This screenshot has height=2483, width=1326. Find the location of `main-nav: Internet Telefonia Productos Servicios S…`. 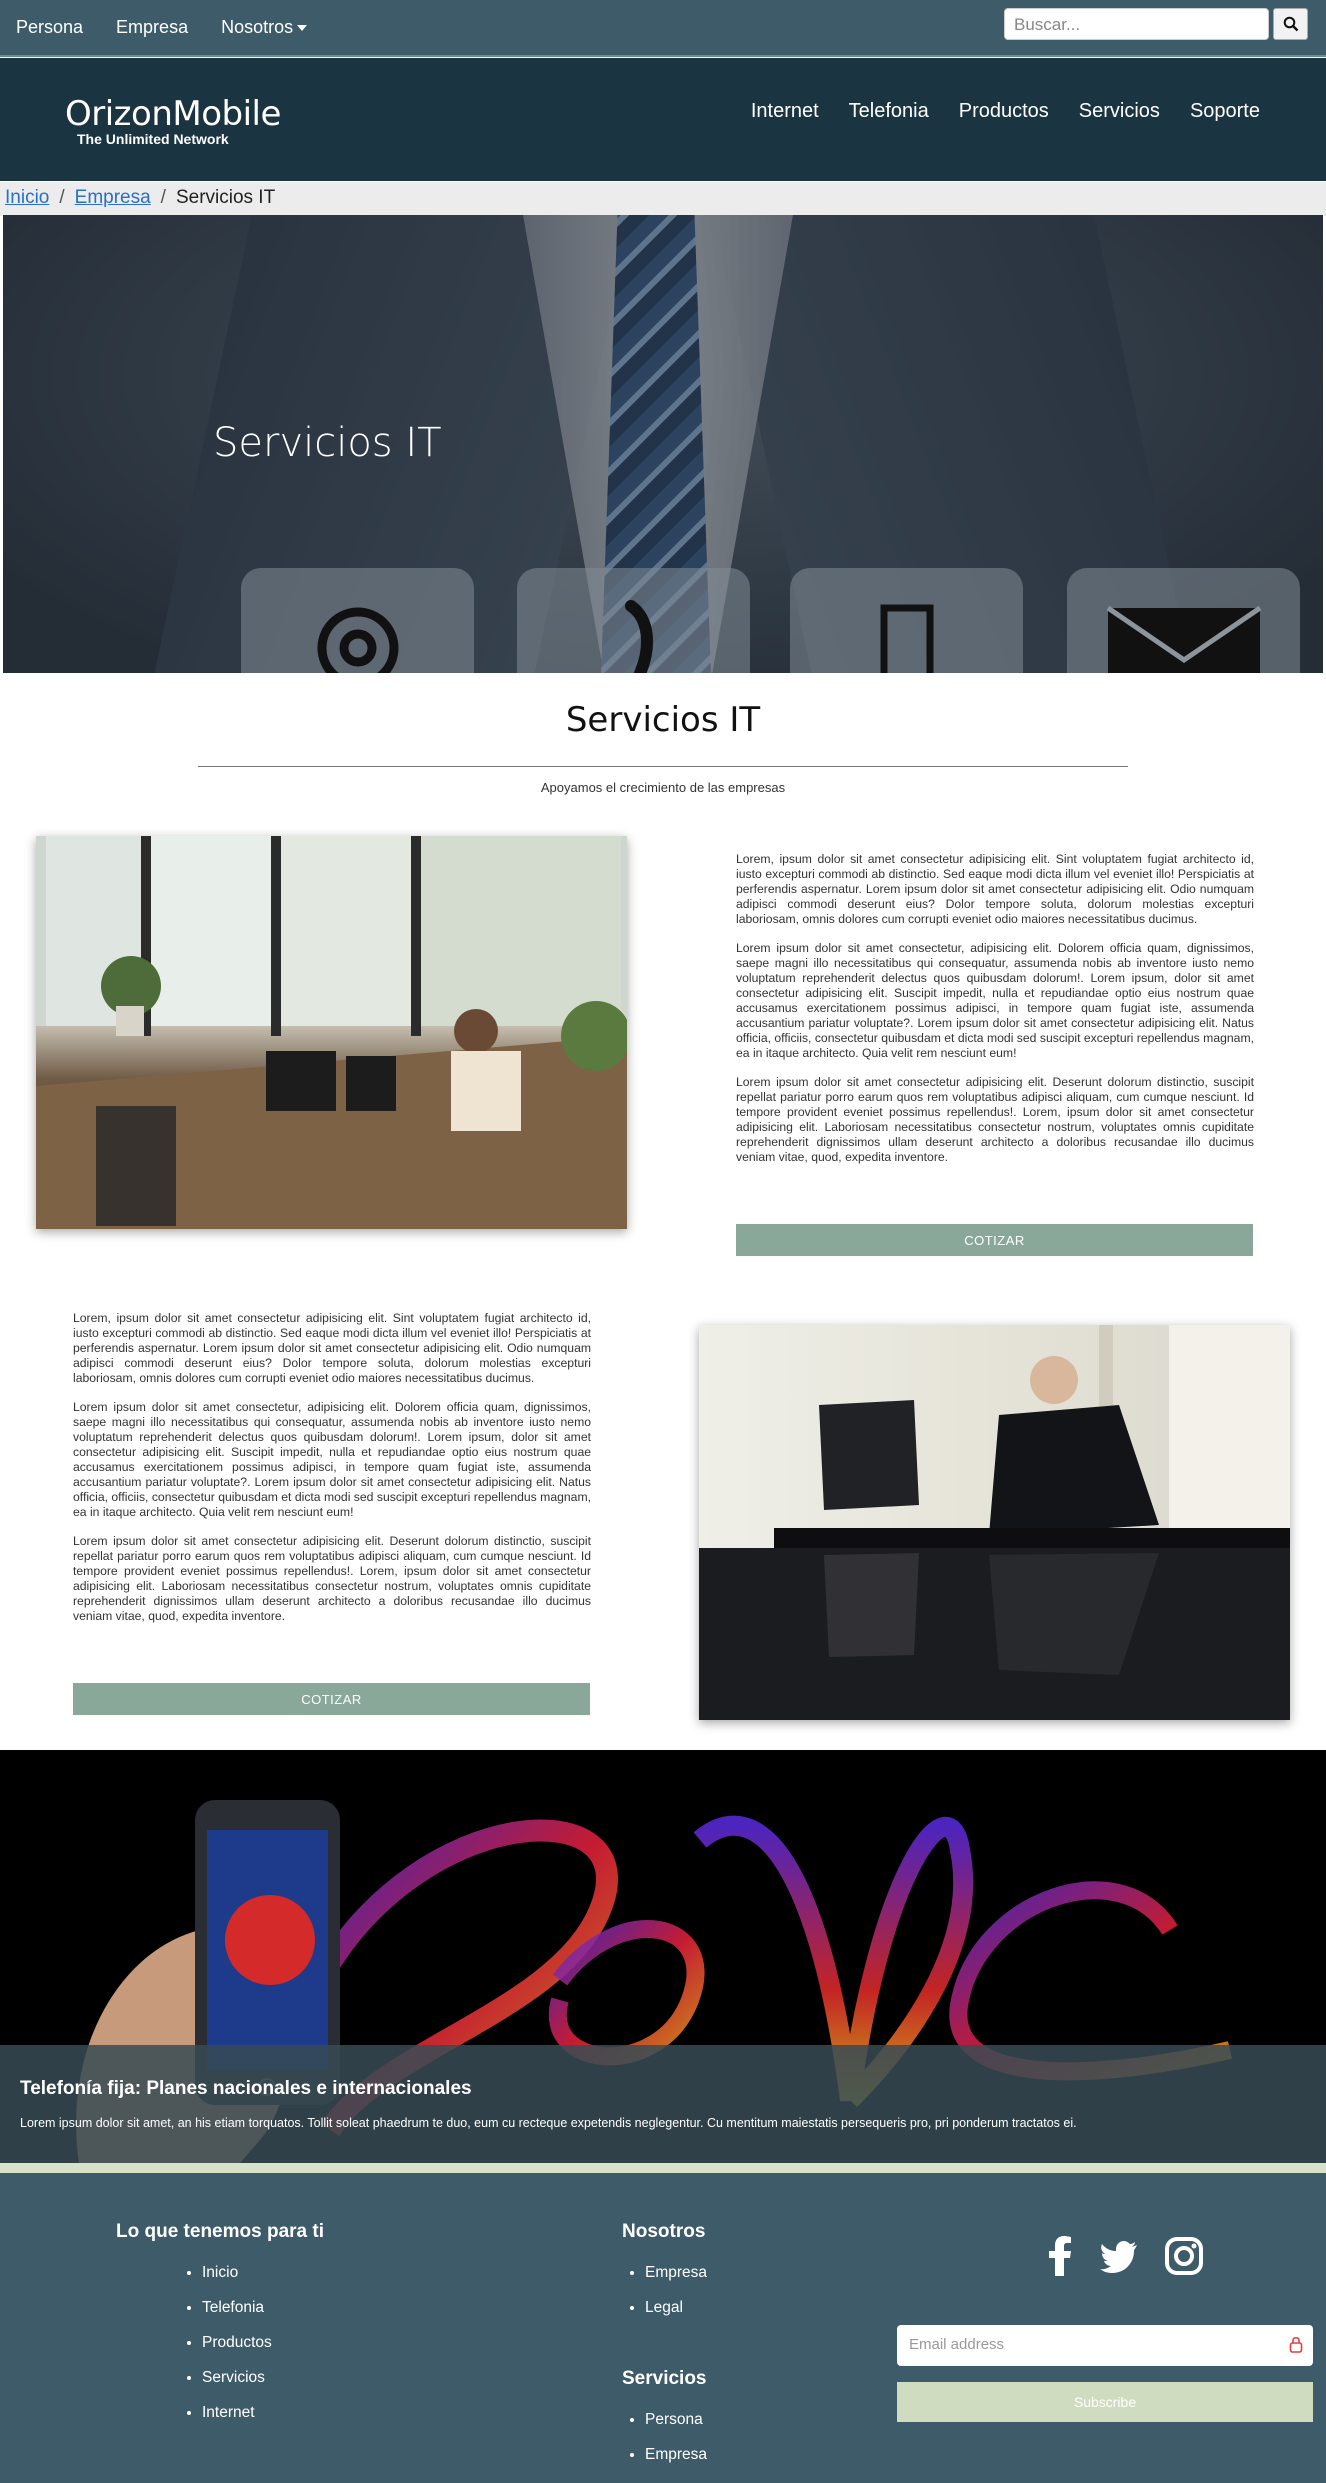

main-nav: Internet Telefonia Productos Servicios S… is located at coordinates (990, 111).